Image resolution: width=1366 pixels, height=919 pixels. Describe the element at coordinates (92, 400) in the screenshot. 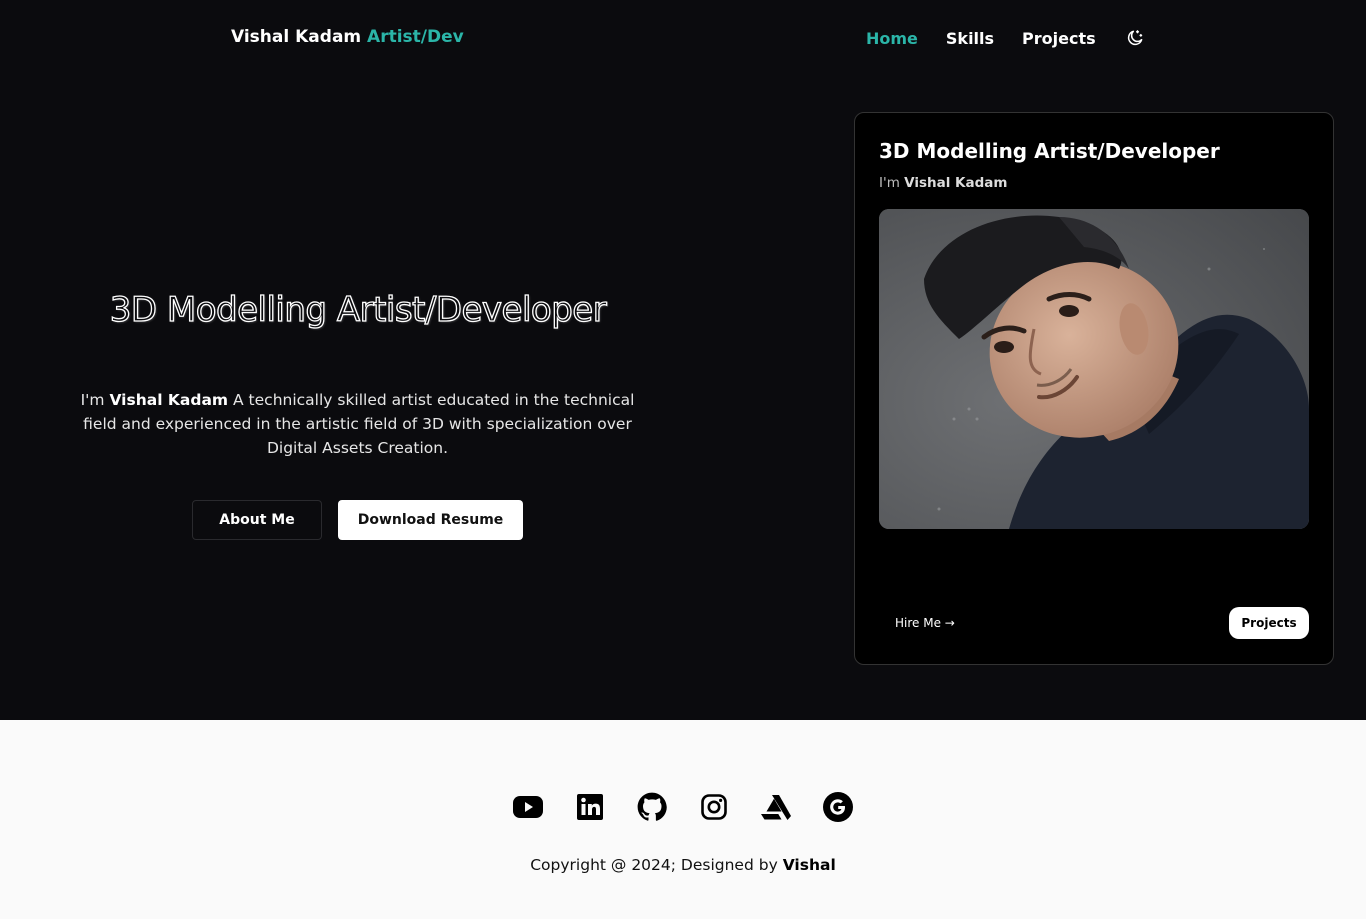

I see `hero-intro-prefix: I'm` at that location.